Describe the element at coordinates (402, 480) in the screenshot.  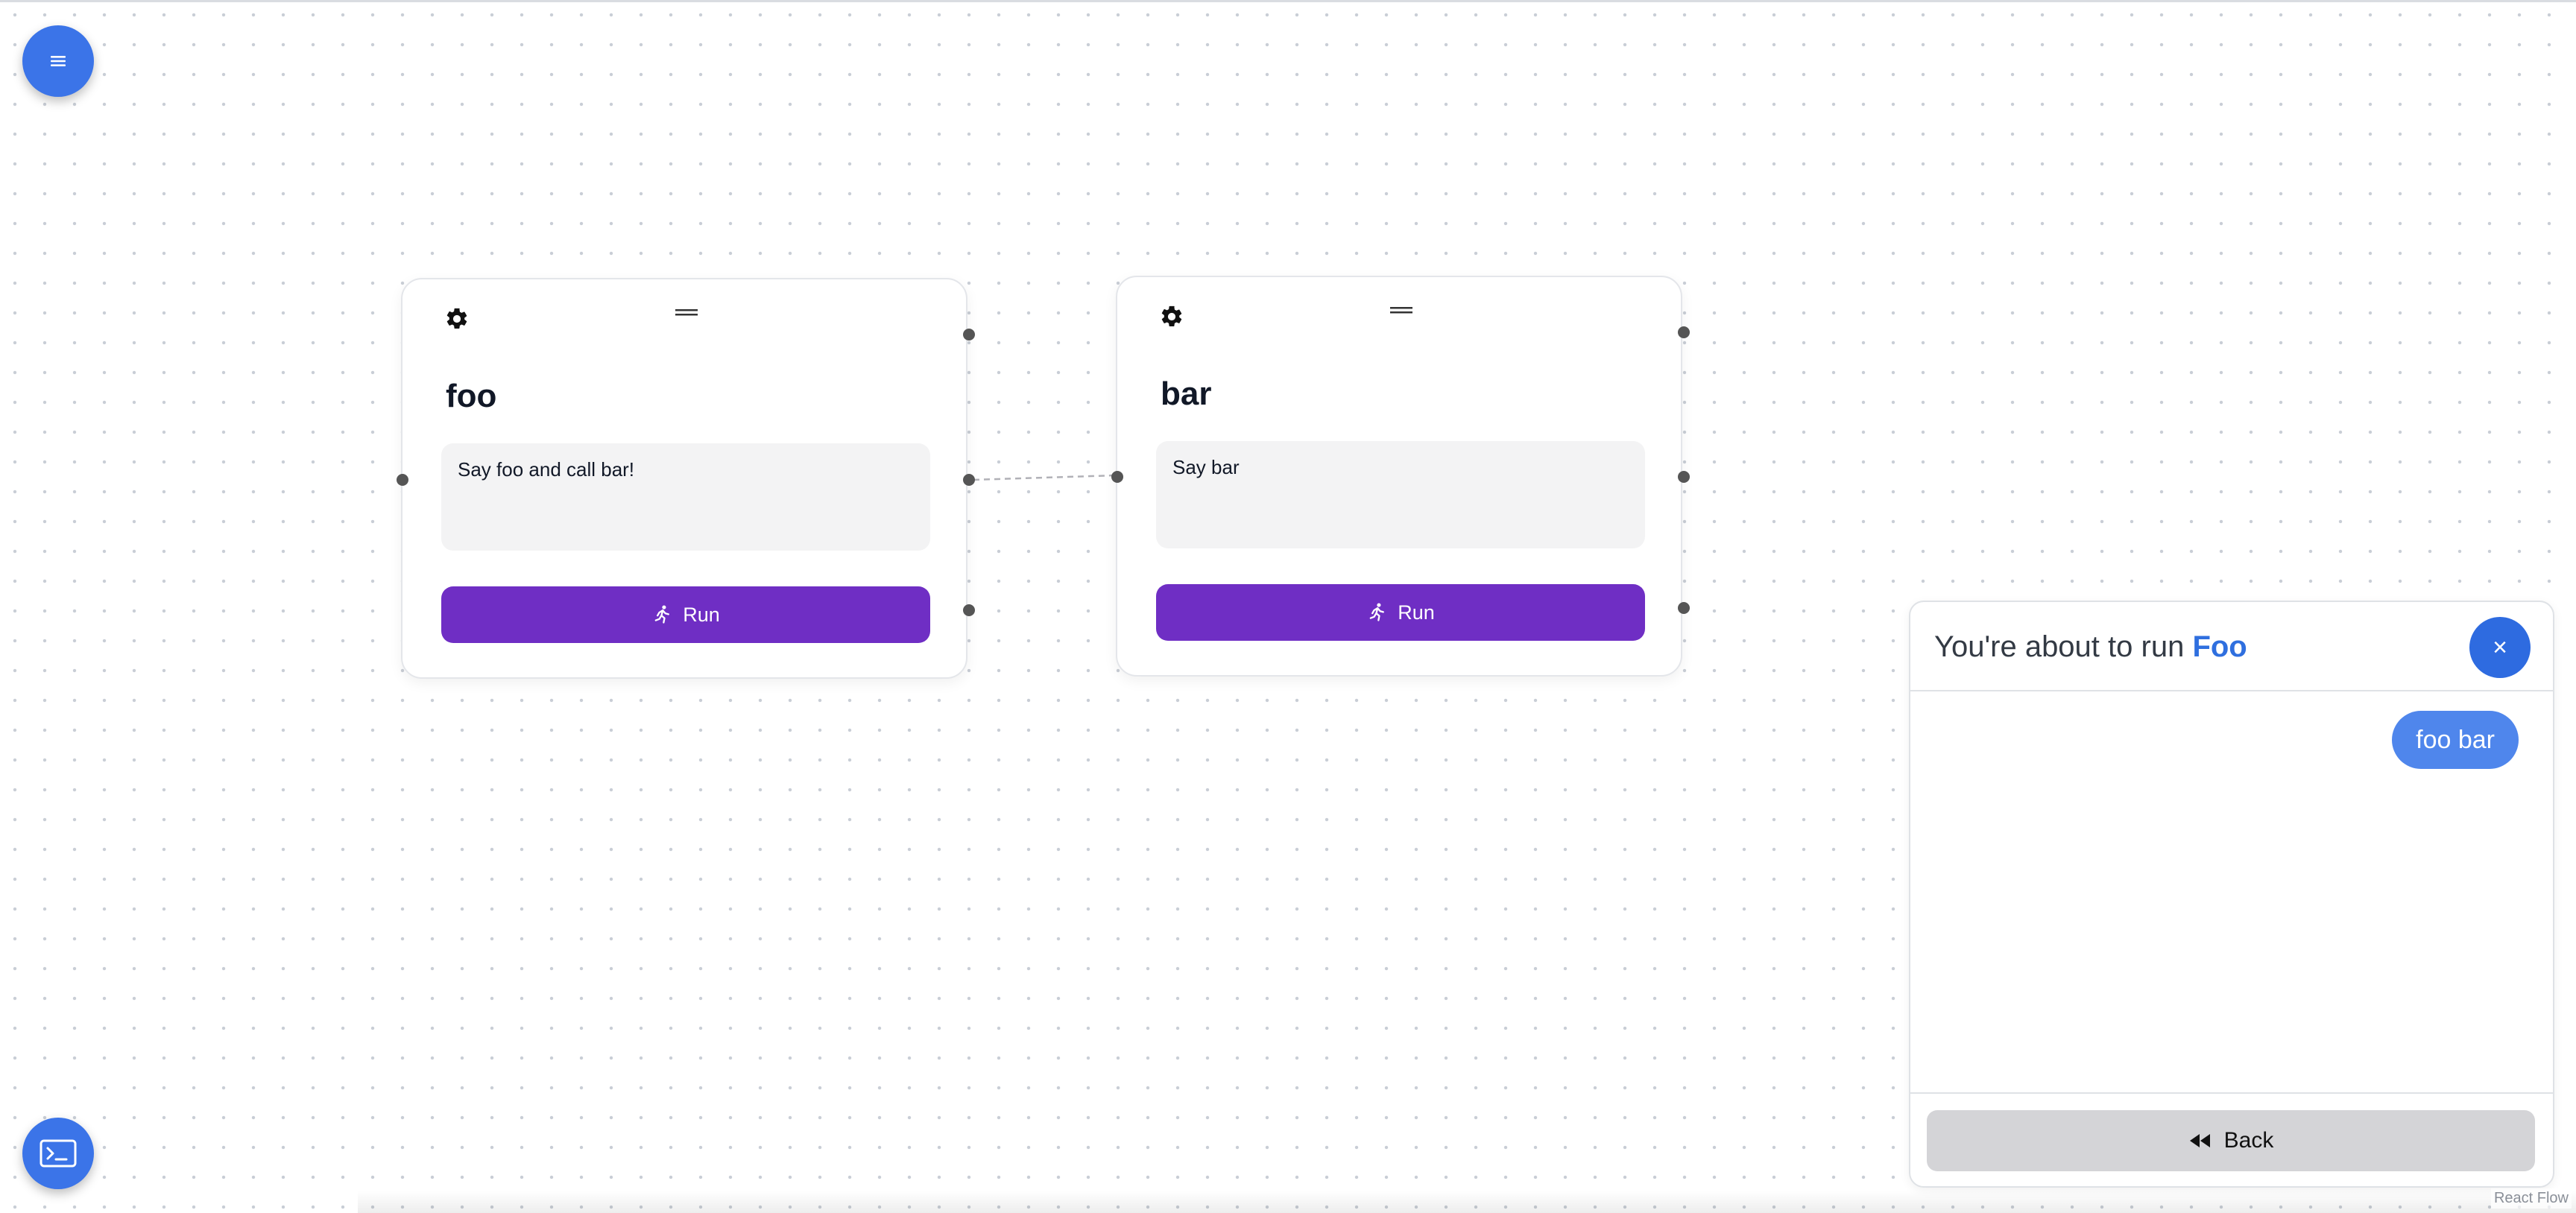
I see `foo-handle-left` at that location.